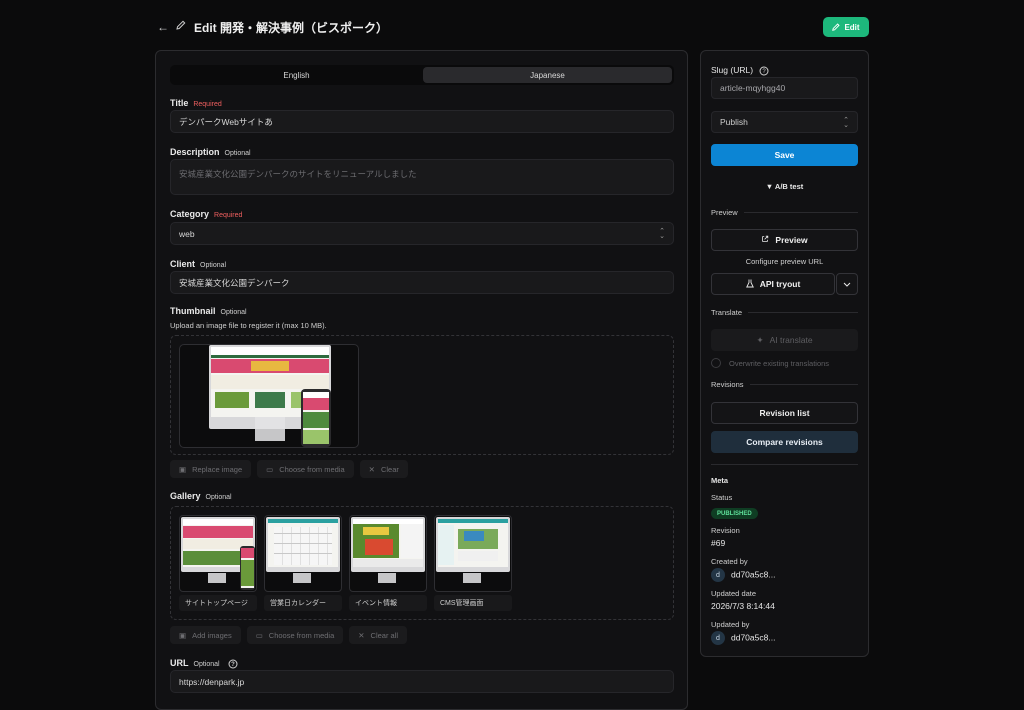 The image size is (1024, 710). What do you see at coordinates (725, 530) in the screenshot?
I see `revision-label: Revision` at bounding box center [725, 530].